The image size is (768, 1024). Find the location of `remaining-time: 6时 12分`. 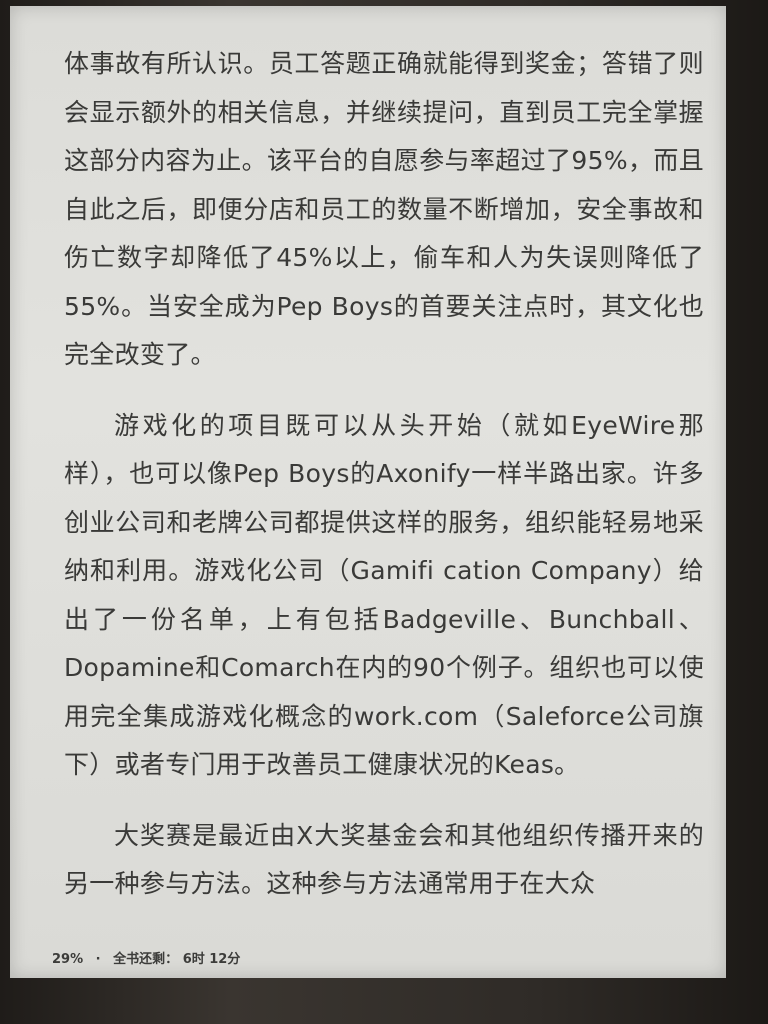

remaining-time: 6时 12分 is located at coordinates (211, 959).